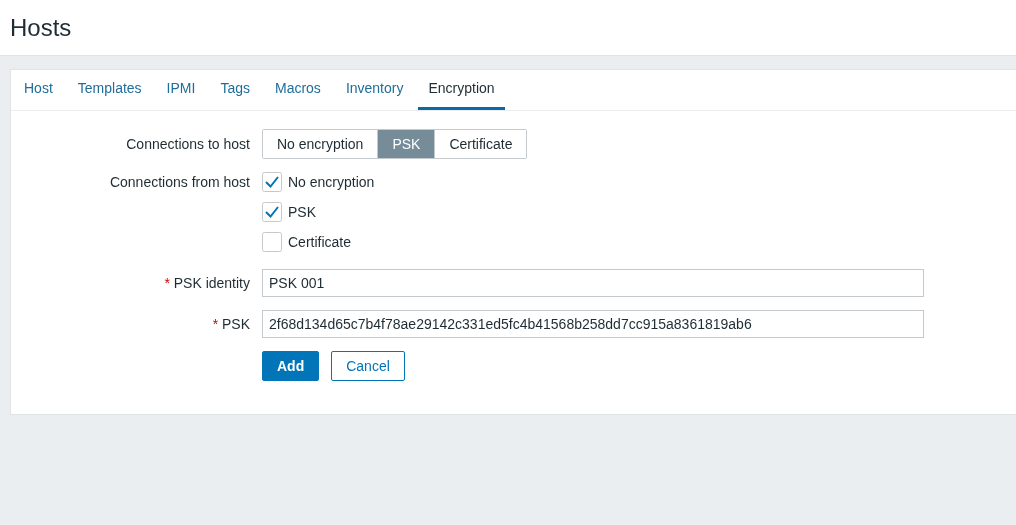 This screenshot has height=525, width=1016. I want to click on field-label: Connections from host, so click(179, 181).